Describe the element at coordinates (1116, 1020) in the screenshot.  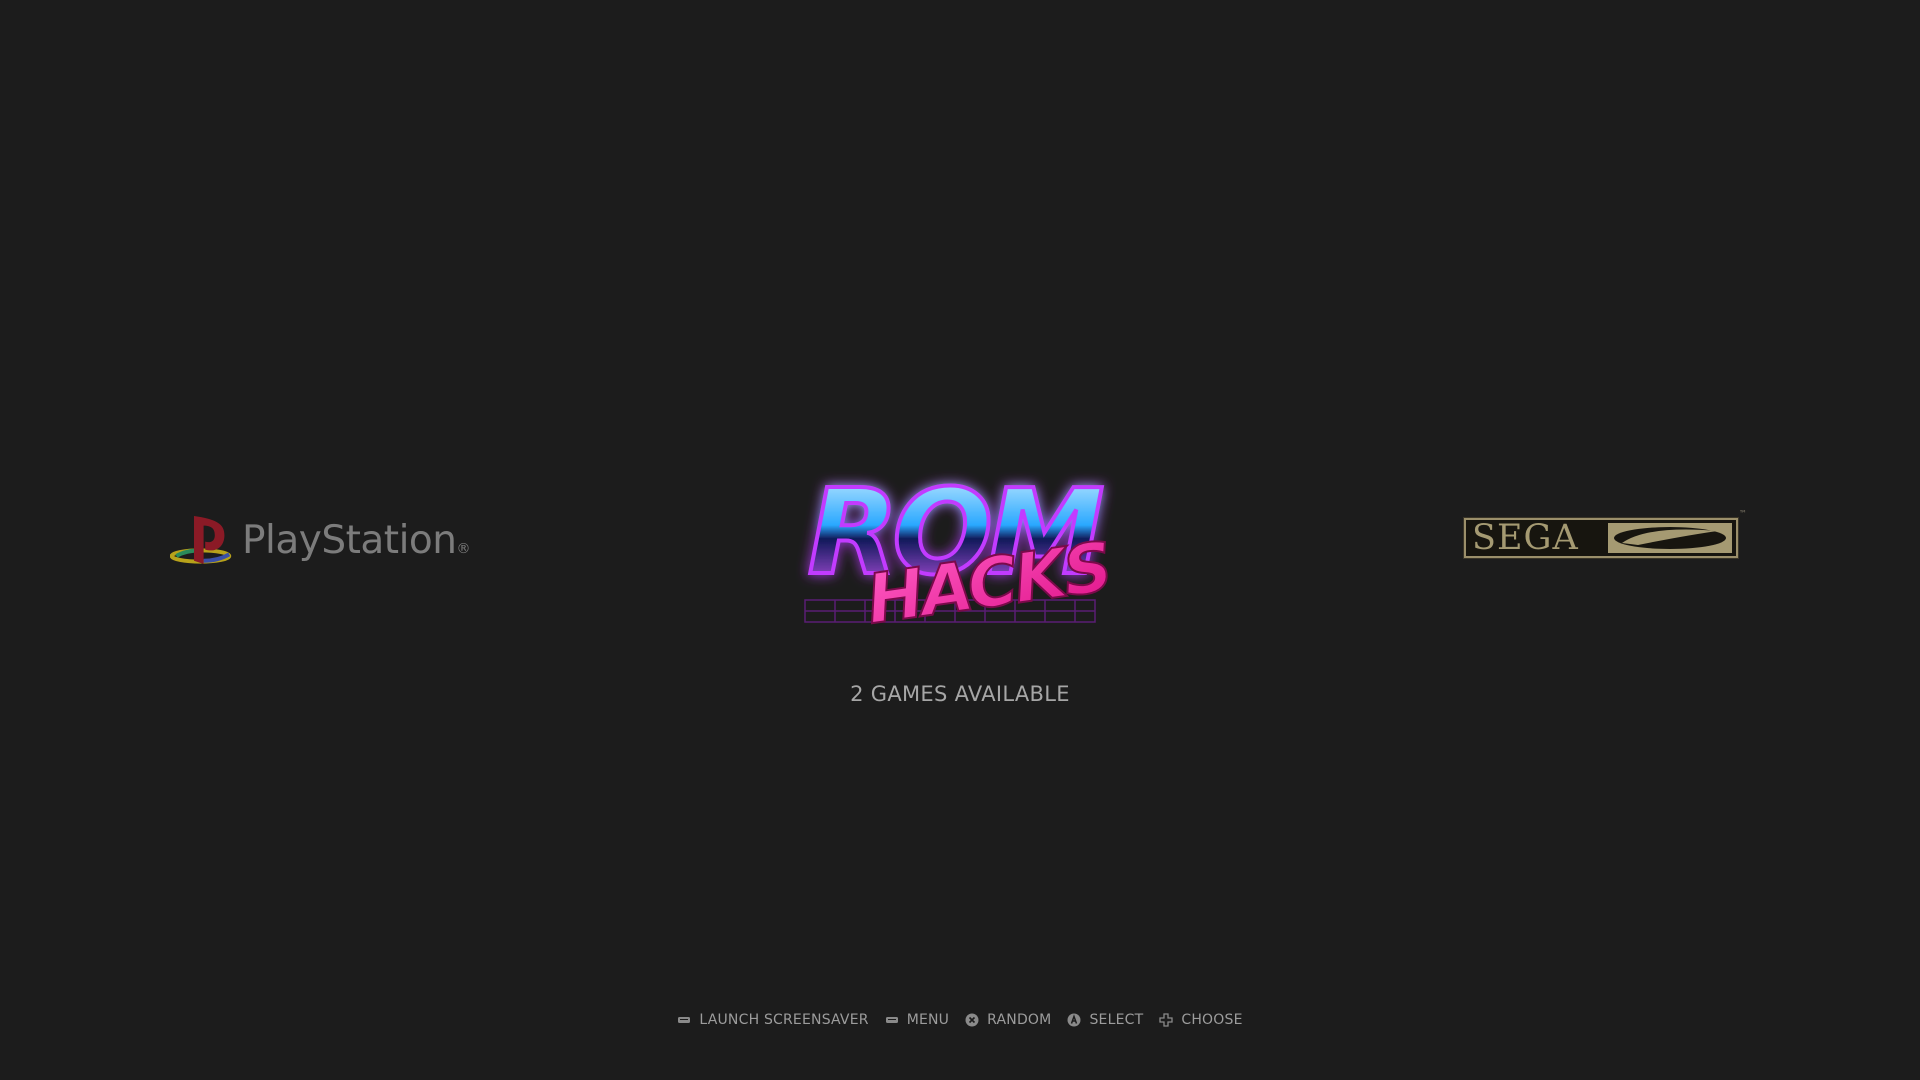
I see `help-label: SELECT` at that location.